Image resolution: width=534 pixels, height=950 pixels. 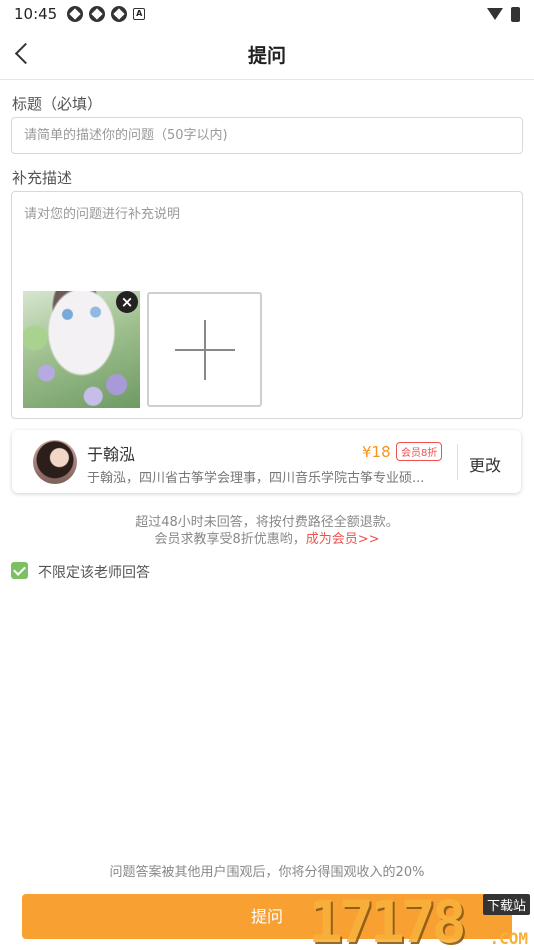 I want to click on member-notice-text: 会员求教享受8折优惠哟，, so click(x=230, y=539).